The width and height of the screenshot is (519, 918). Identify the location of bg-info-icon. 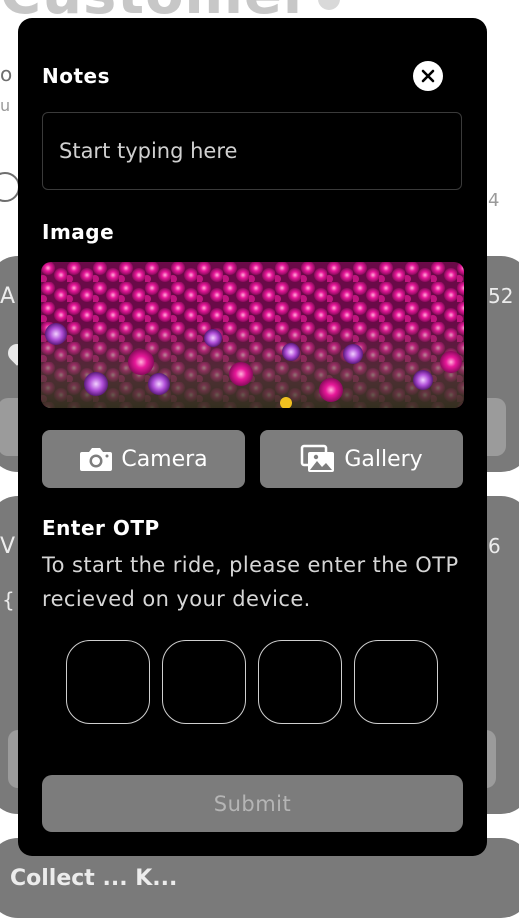
(10, 187).